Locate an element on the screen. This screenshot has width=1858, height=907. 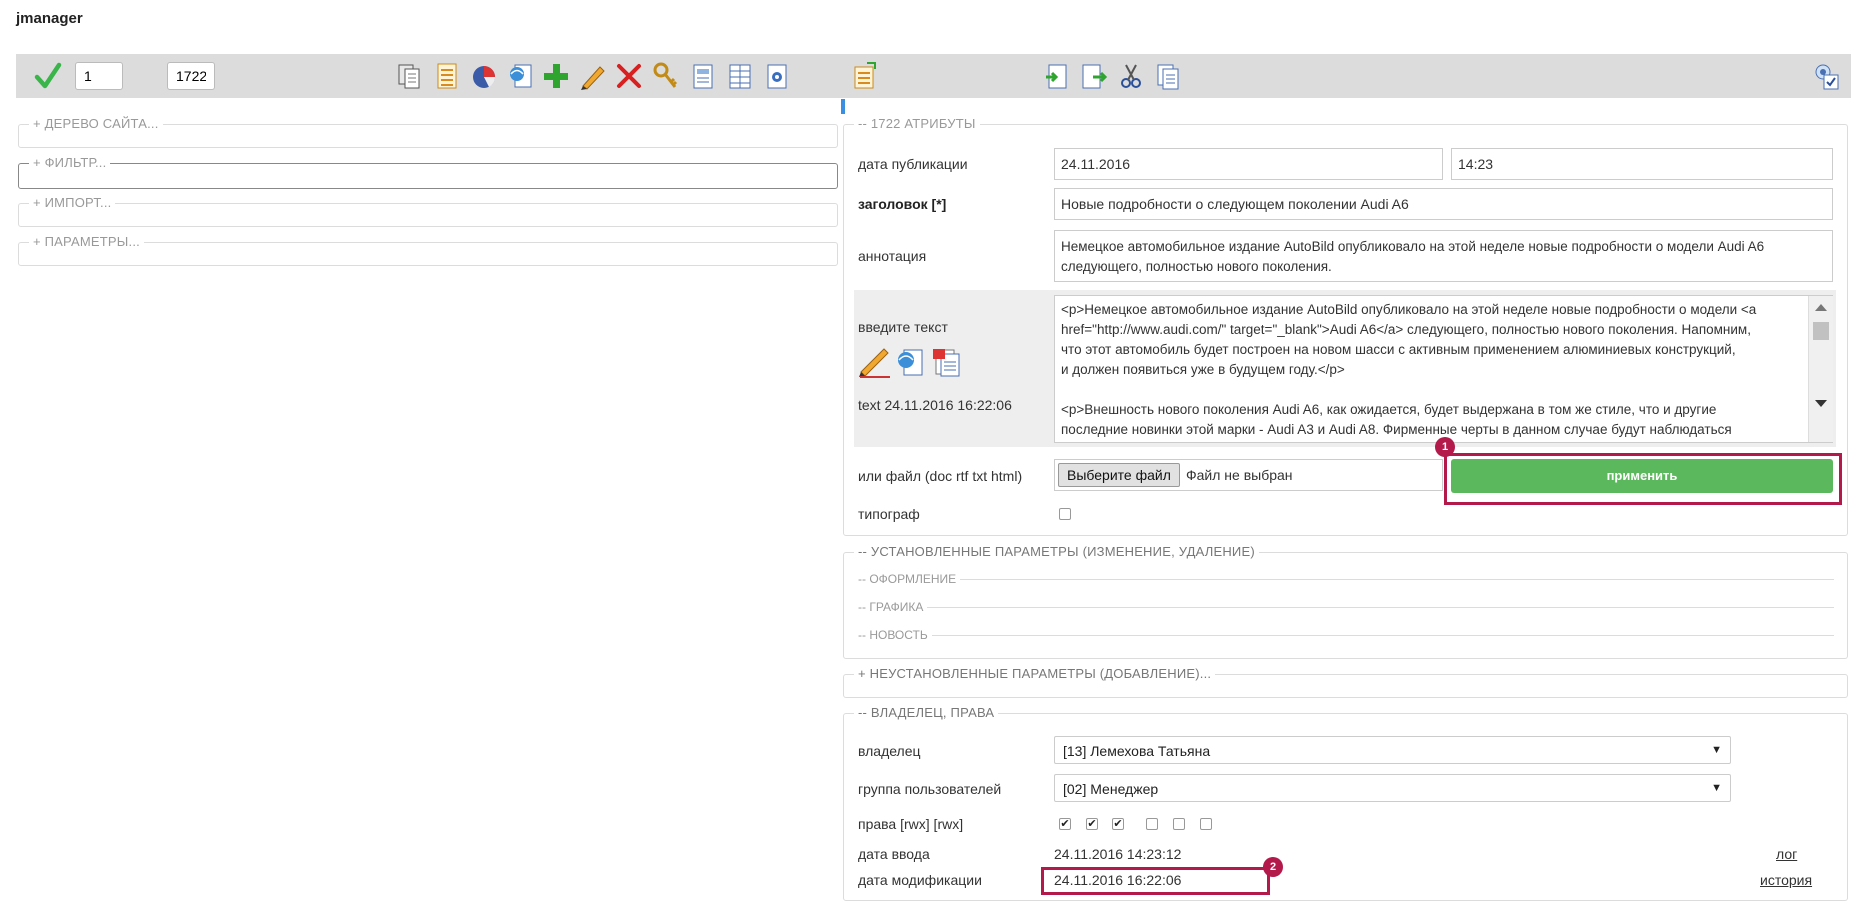
user-group-select-value: [02] Менеджер is located at coordinates (1111, 789).